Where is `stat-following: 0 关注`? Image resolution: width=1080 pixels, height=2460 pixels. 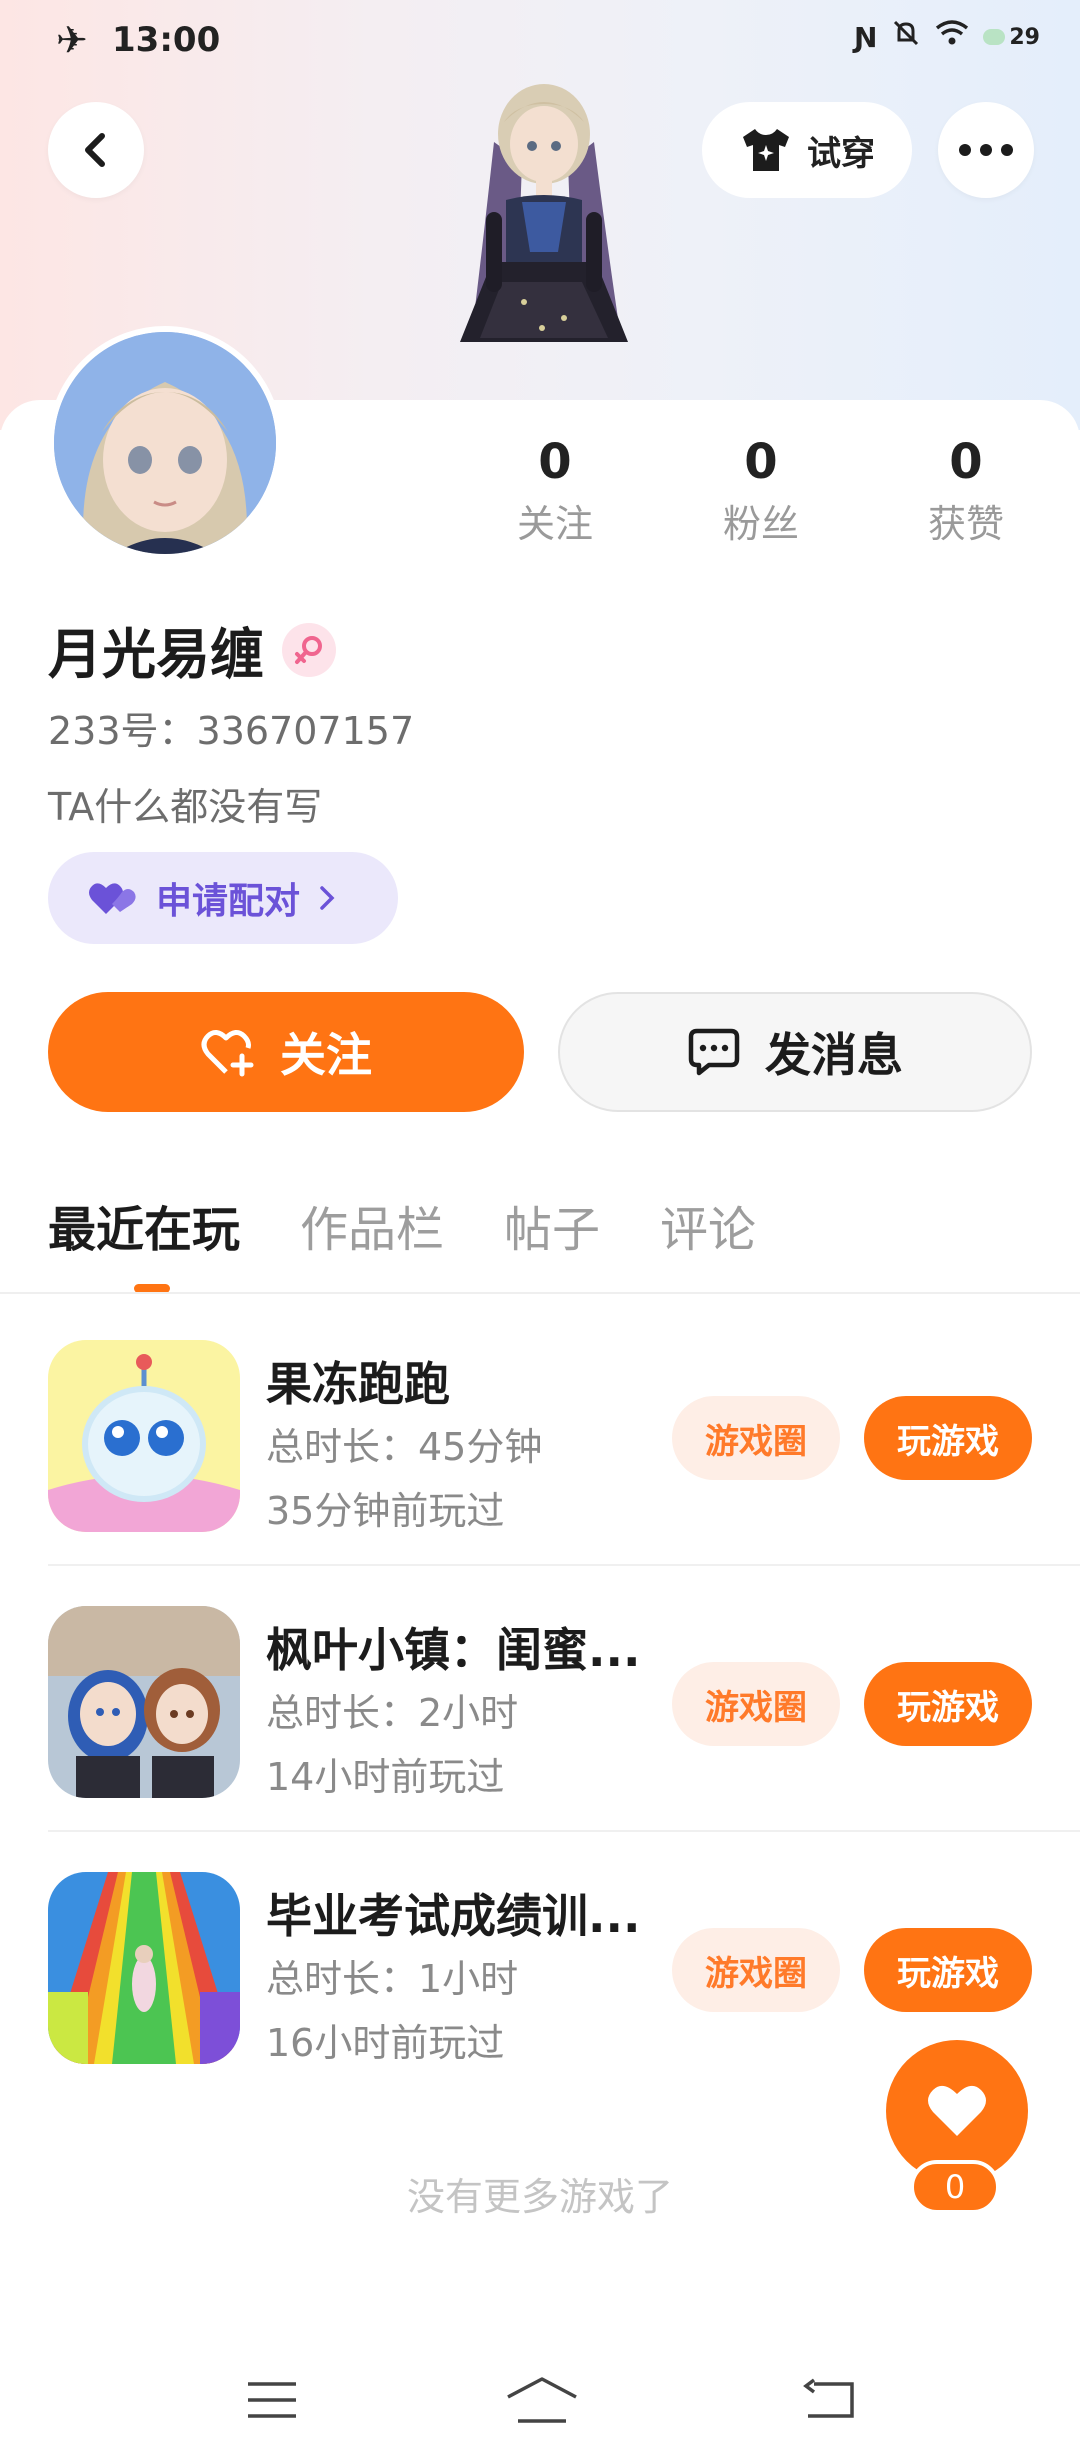
stat-following: 0 关注 is located at coordinates (555, 491).